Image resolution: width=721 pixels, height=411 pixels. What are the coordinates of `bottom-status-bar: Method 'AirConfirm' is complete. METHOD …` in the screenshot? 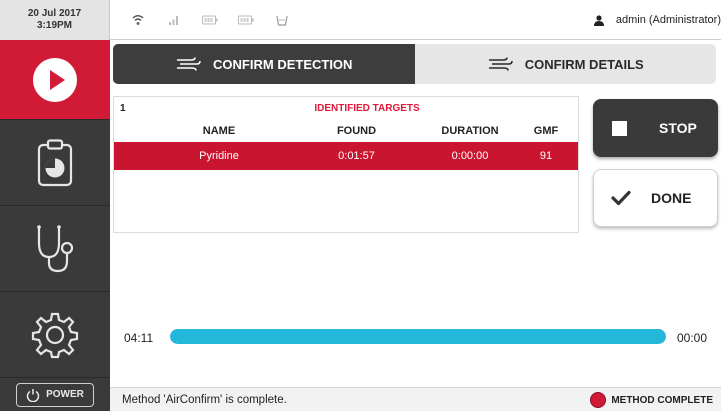 It's located at (415, 399).